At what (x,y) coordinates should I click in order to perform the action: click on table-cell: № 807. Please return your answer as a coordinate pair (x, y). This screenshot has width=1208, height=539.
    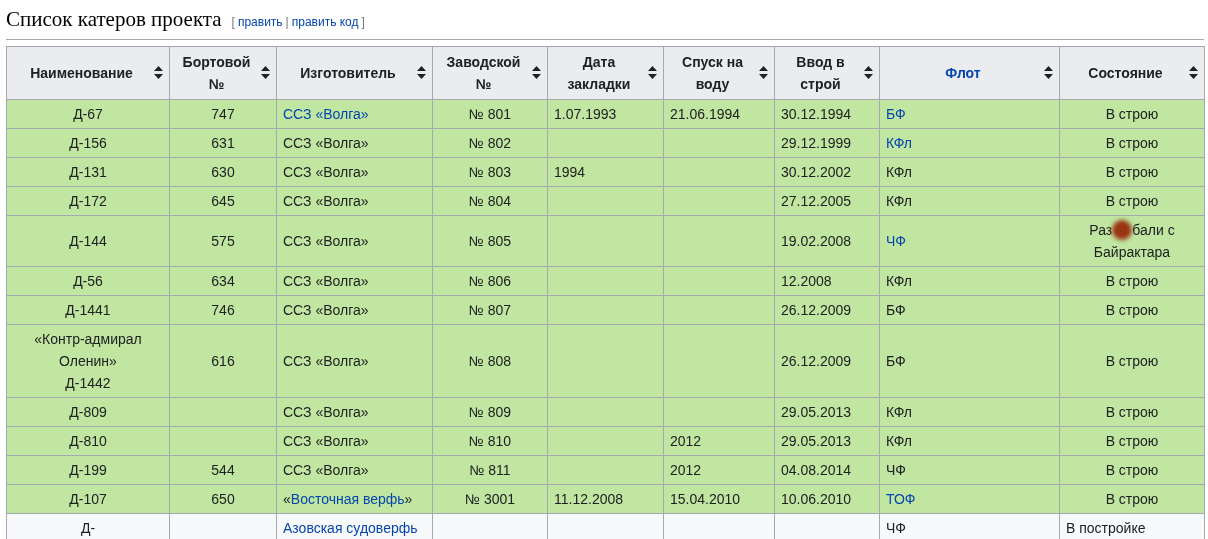
    Looking at the image, I should click on (490, 309).